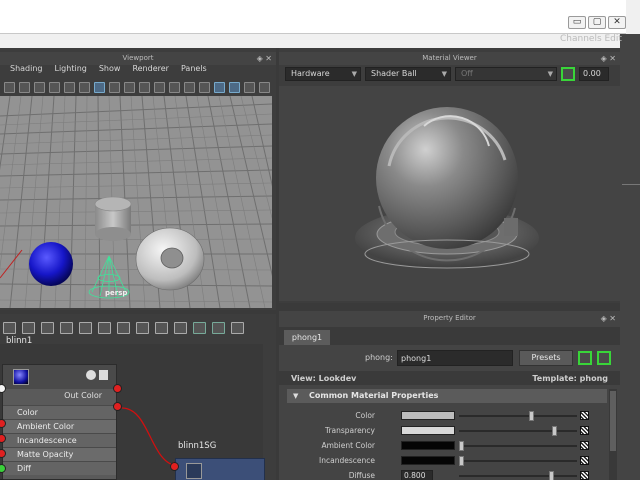 This screenshot has height=480, width=640. I want to click on out-color-port: Out Color, so click(59, 397).